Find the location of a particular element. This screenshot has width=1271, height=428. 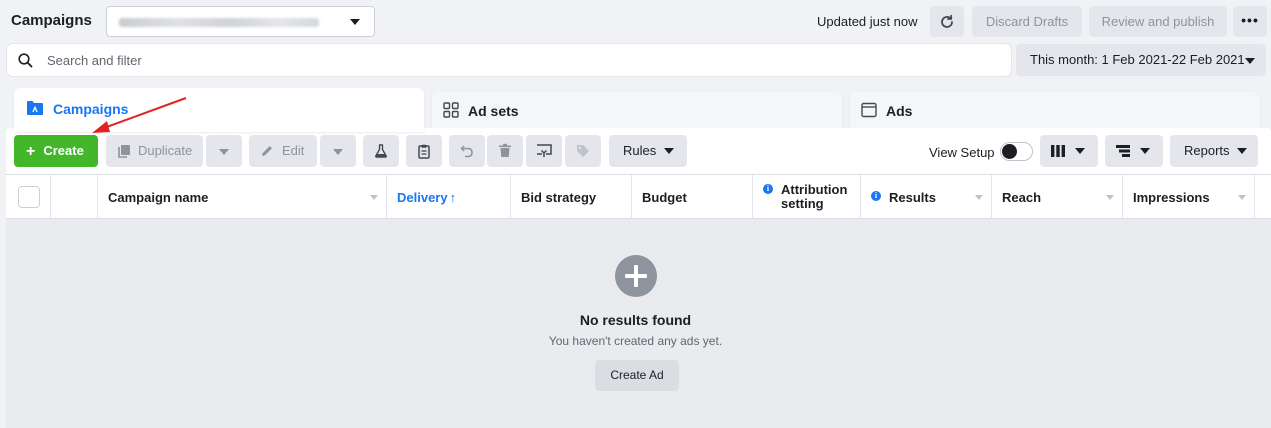

view-setup-toggle is located at coordinates (1016, 151).